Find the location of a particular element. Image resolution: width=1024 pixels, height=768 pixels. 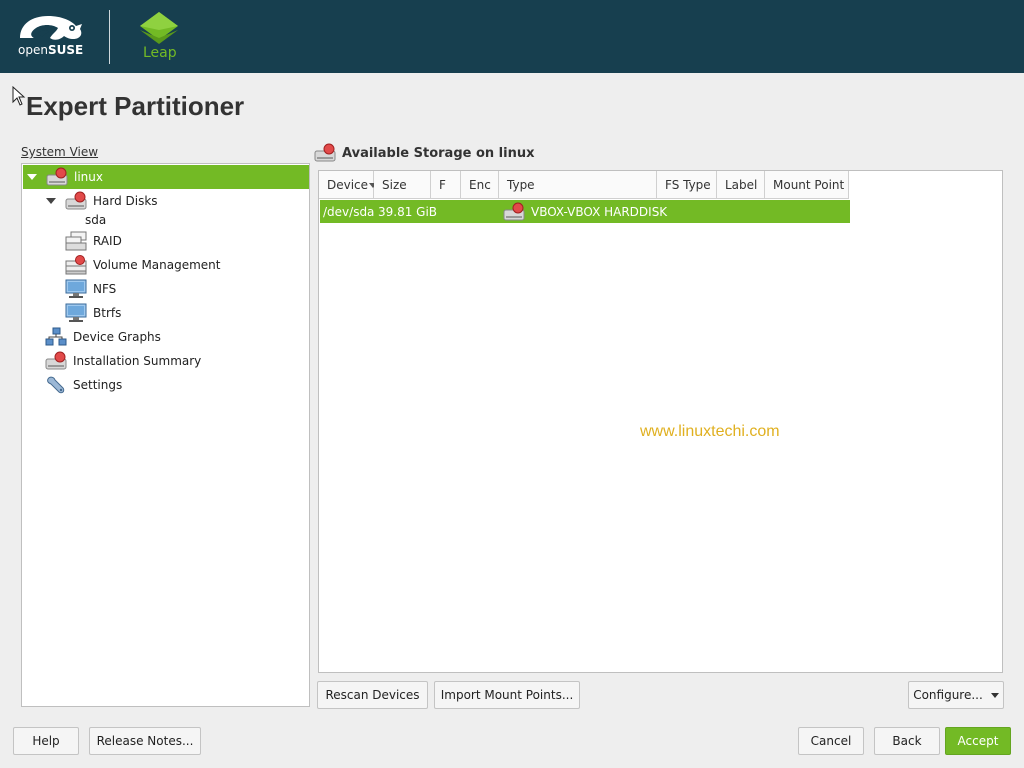

column-header-fs-type: FS Type is located at coordinates (687, 185).